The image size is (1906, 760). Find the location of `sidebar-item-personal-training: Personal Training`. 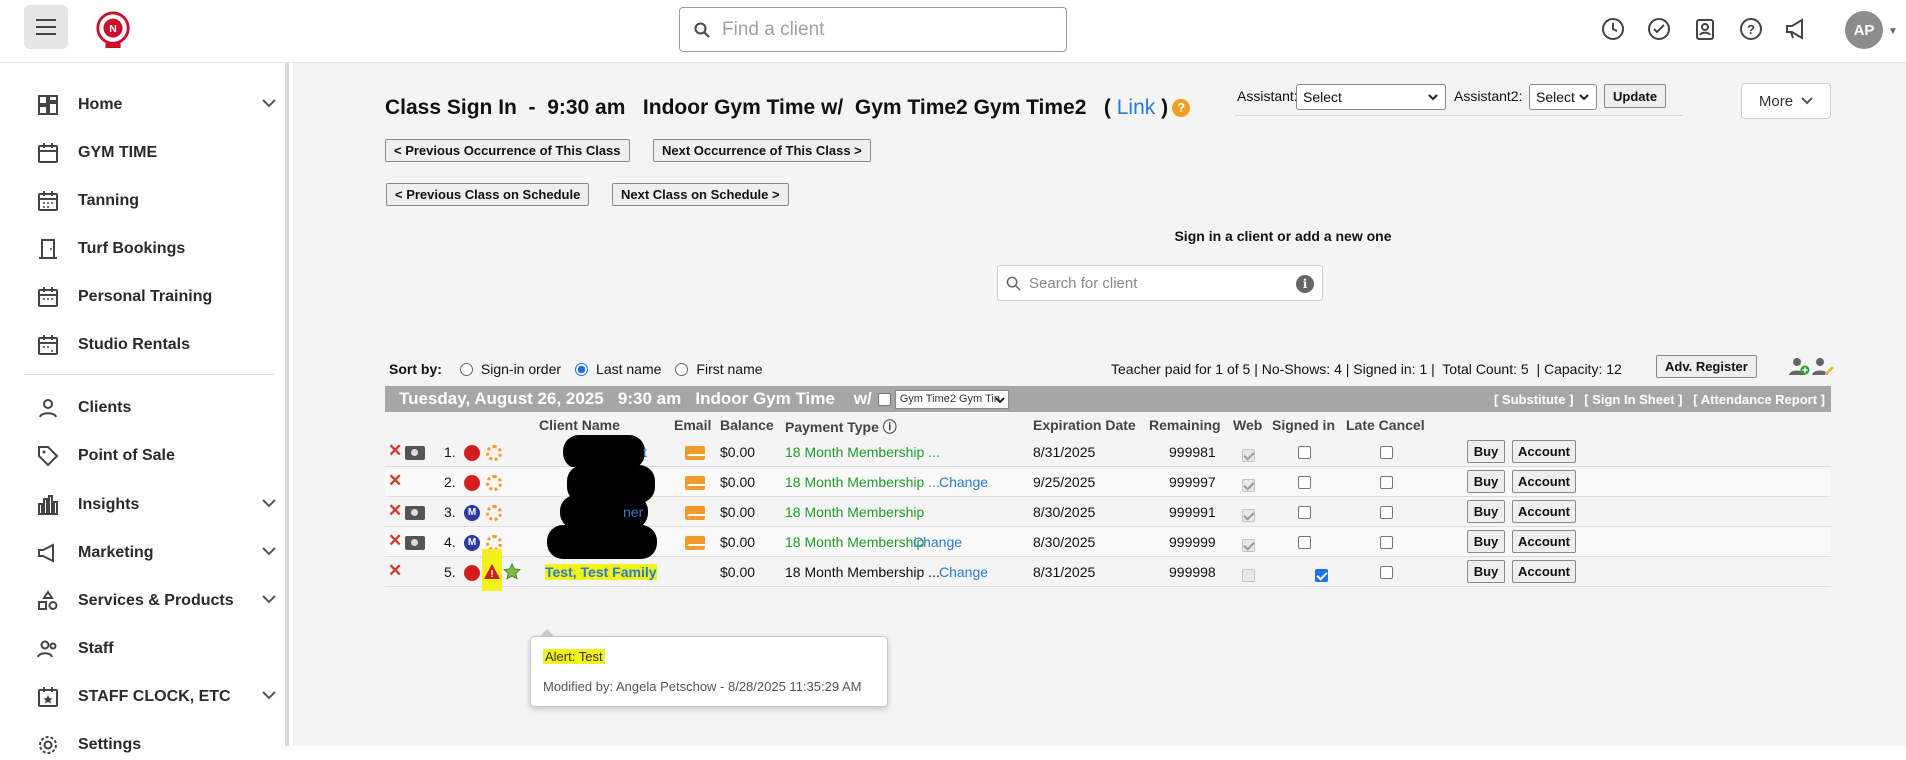

sidebar-item-personal-training: Personal Training is located at coordinates (156, 297).